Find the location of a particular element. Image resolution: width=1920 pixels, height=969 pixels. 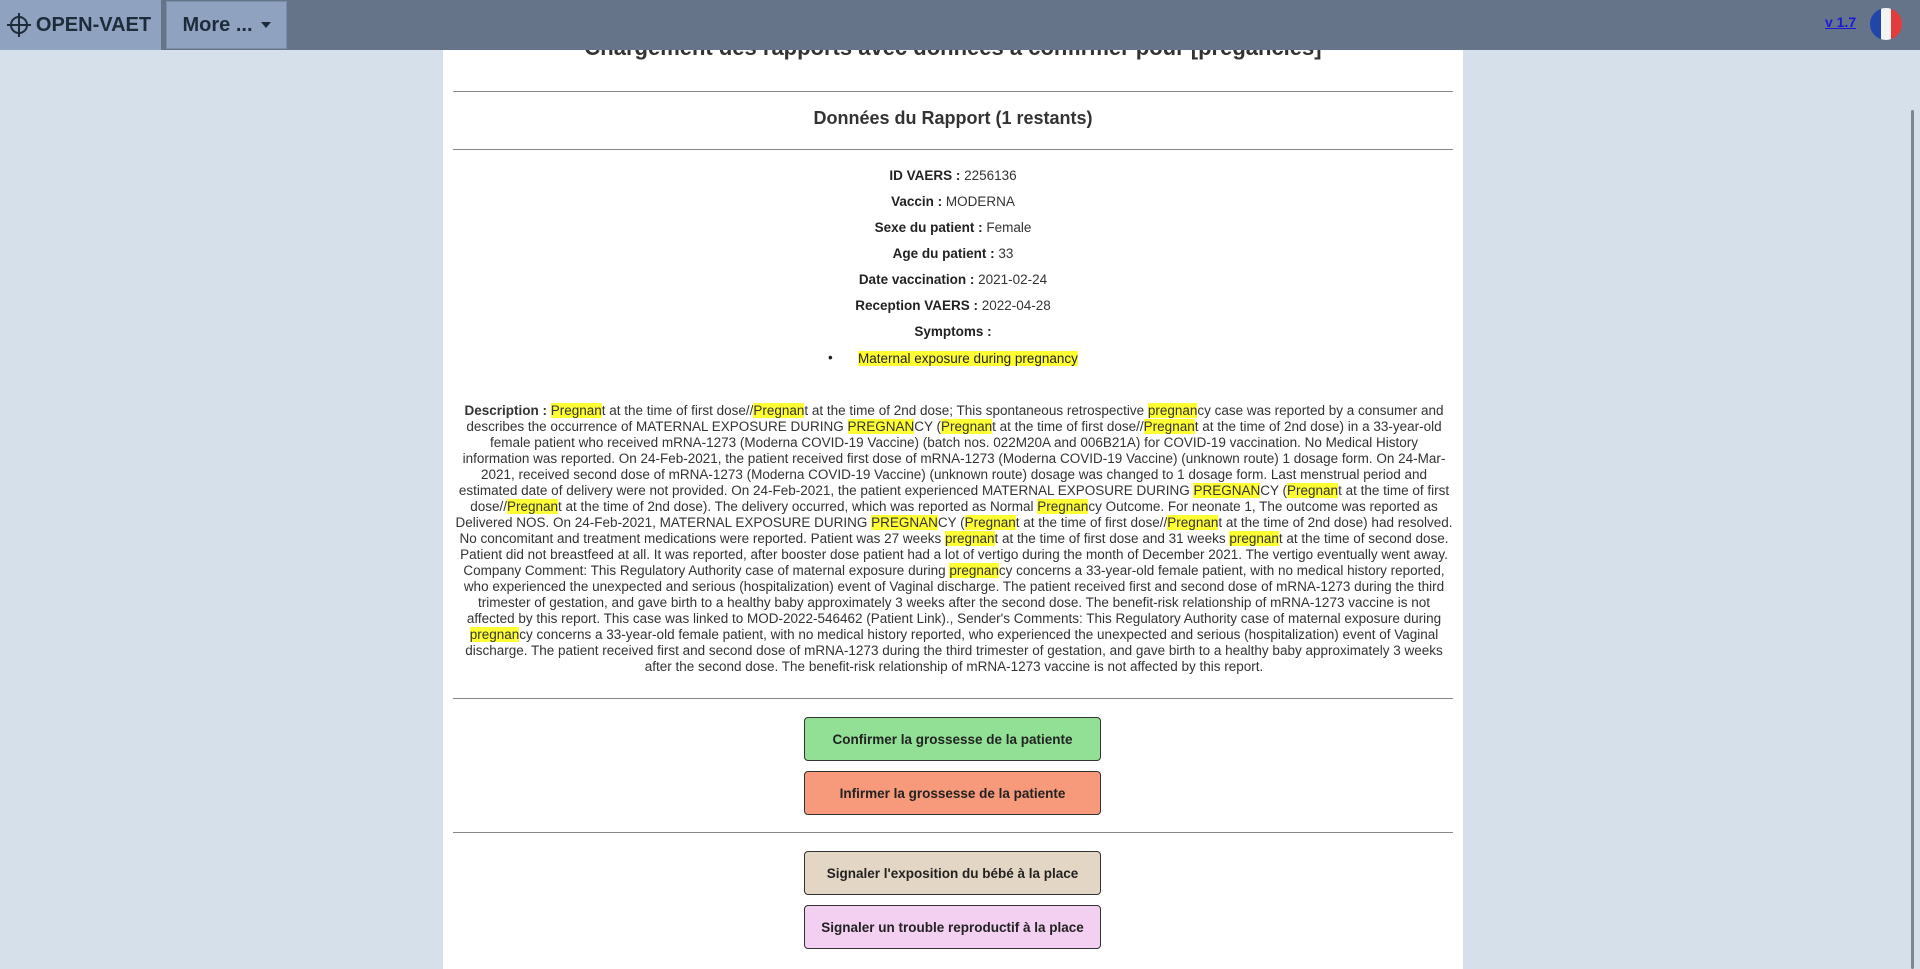

crosshair-icon is located at coordinates (18, 25).